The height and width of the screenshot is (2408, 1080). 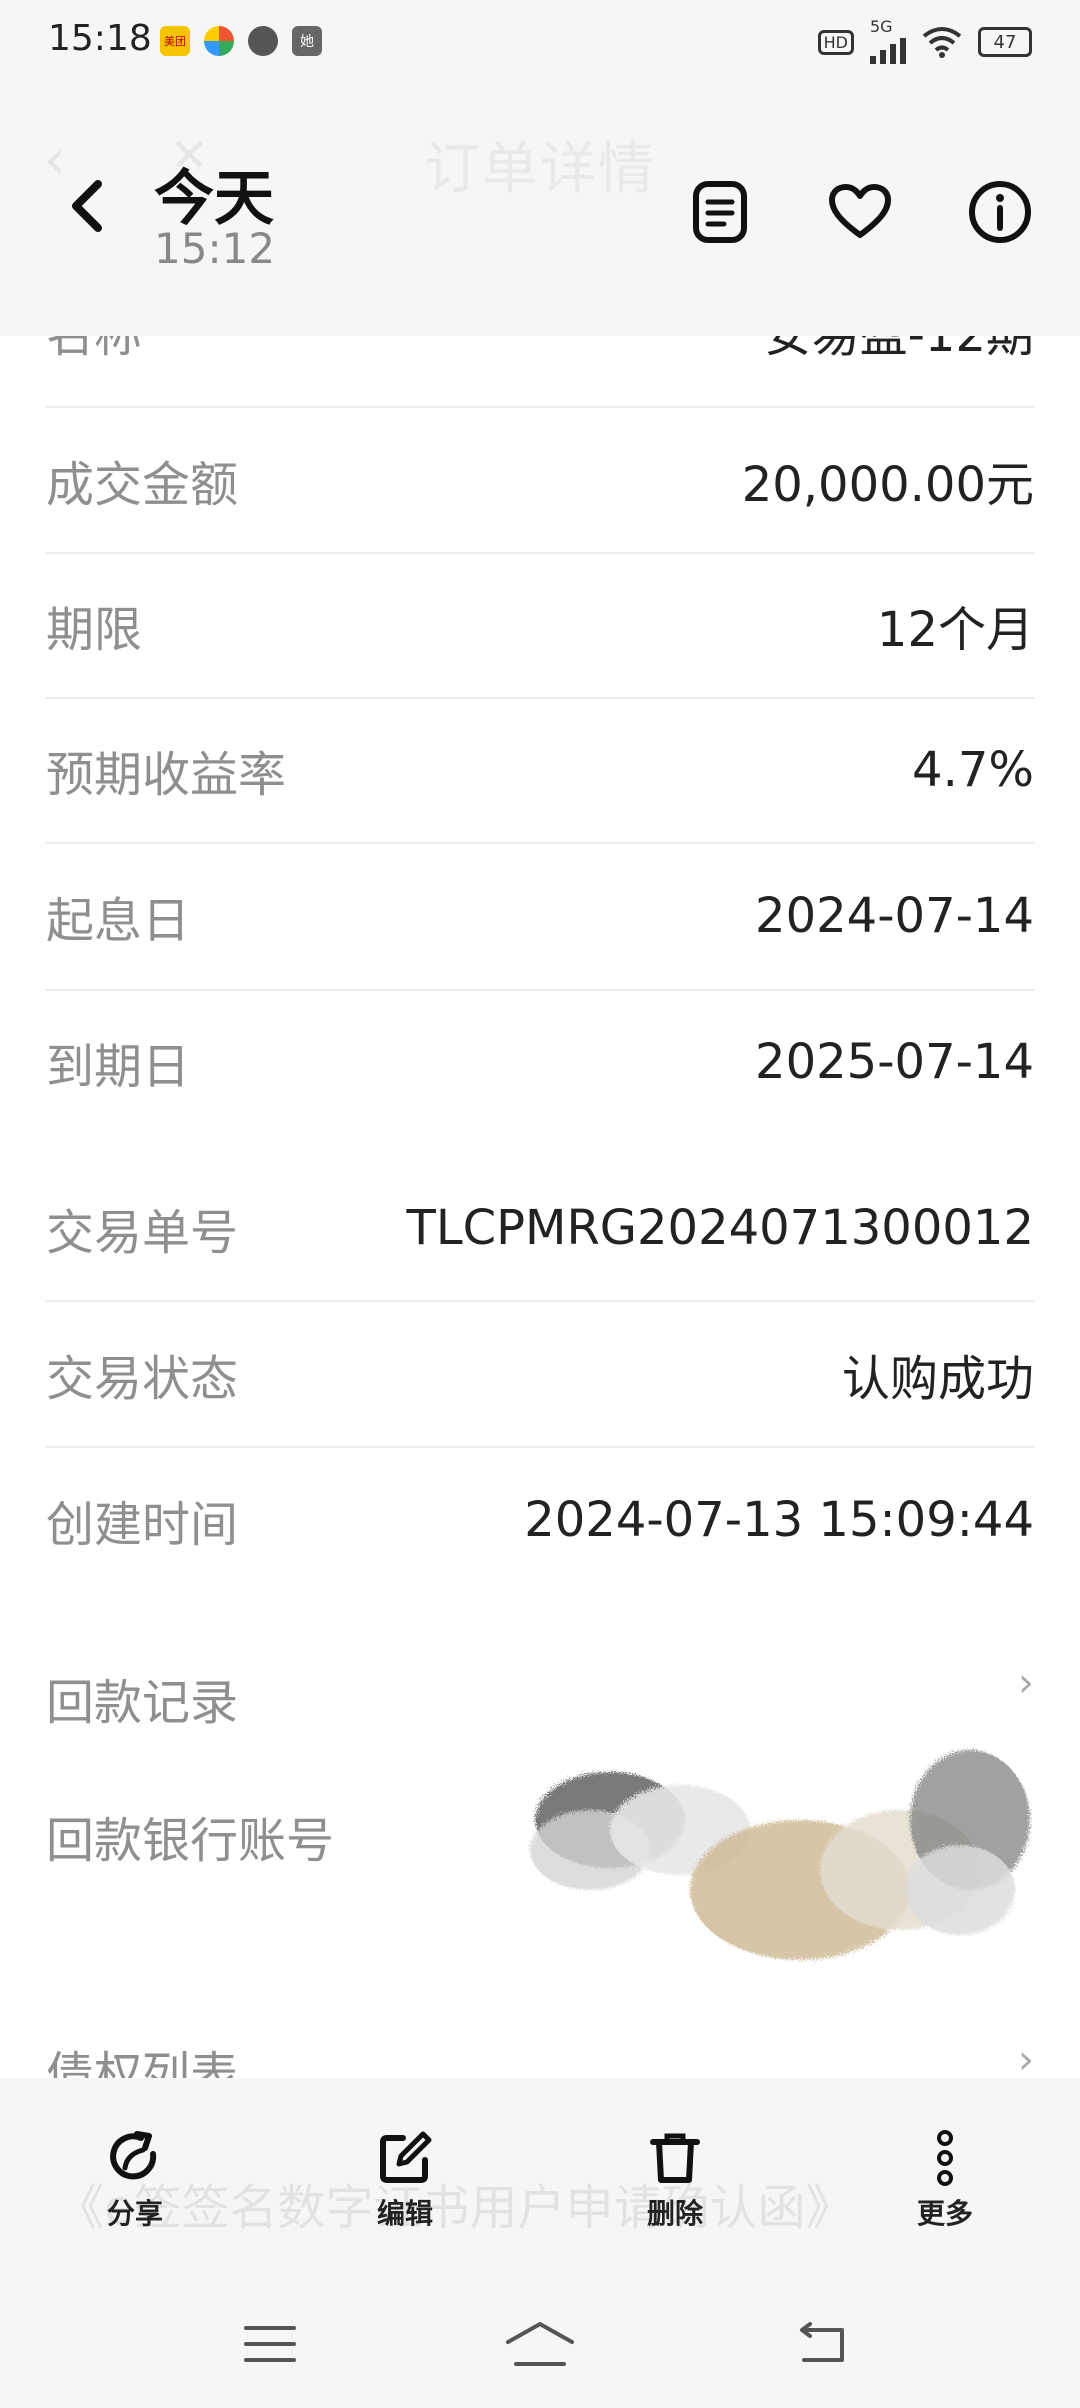 What do you see at coordinates (142, 1703) in the screenshot?
I see `repayment-record-label: 回款记录` at bounding box center [142, 1703].